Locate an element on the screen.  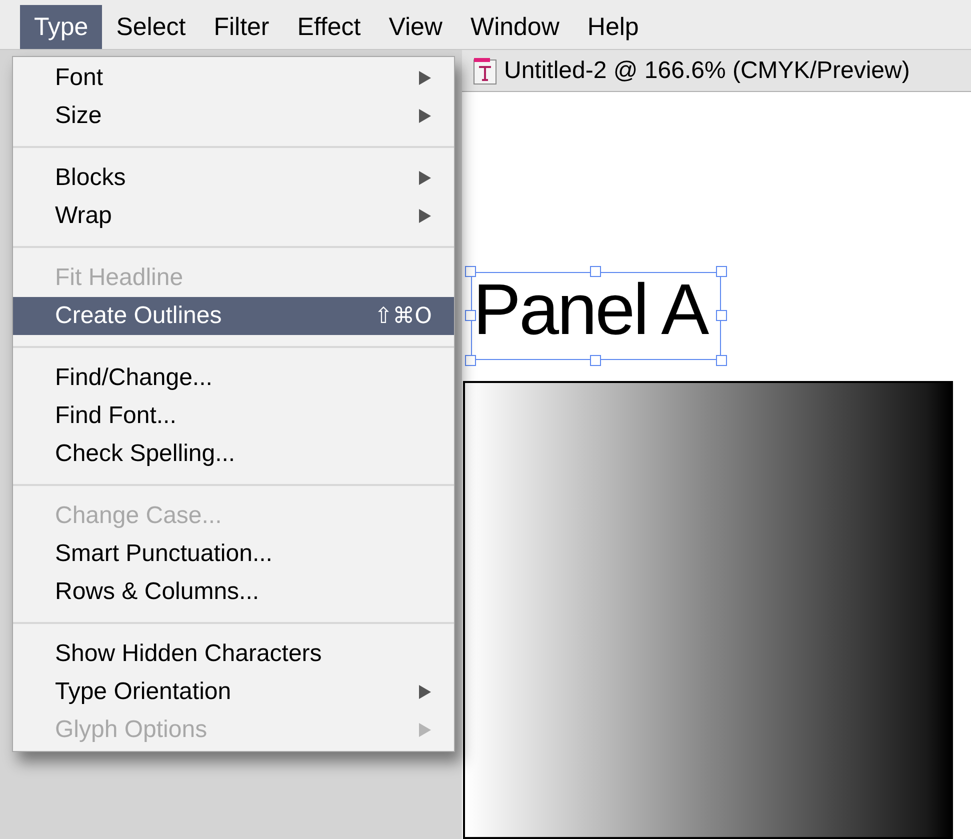
menu-bar-item: Type is located at coordinates (61, 27).